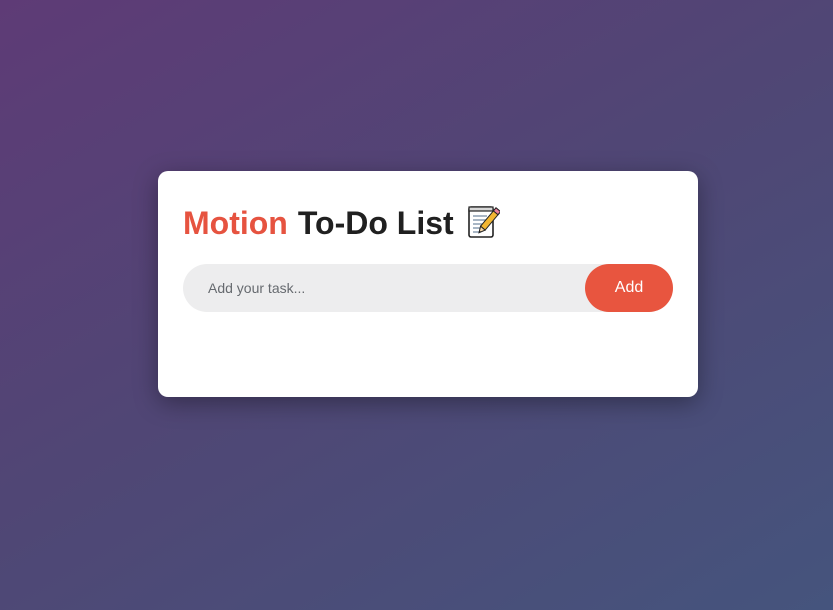 This screenshot has width=833, height=610. What do you see at coordinates (483, 222) in the screenshot?
I see `memo-icon` at bounding box center [483, 222].